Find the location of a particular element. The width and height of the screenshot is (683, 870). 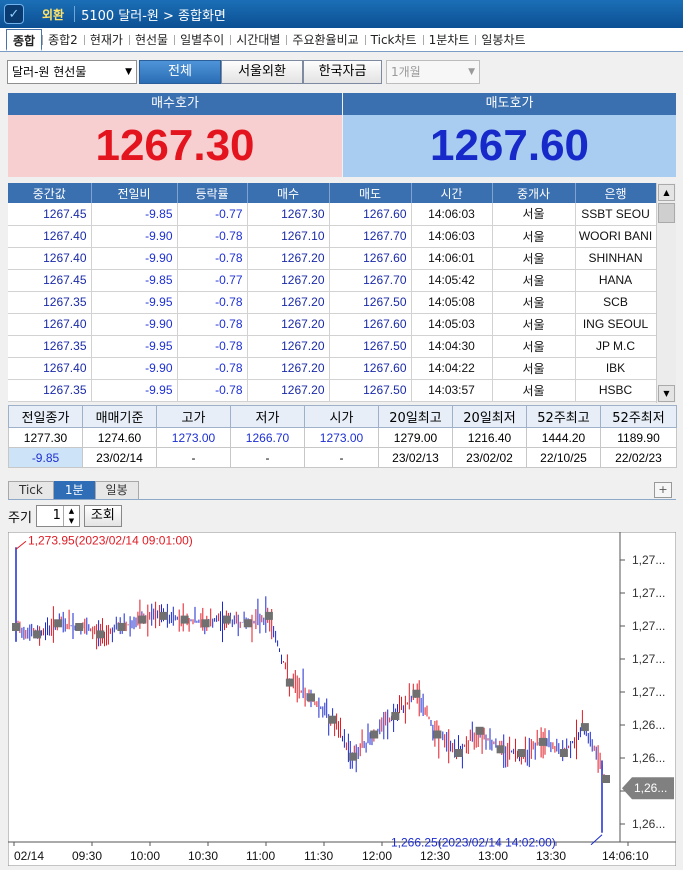

tab-tick-chart: Tick차트 is located at coordinates (393, 40).